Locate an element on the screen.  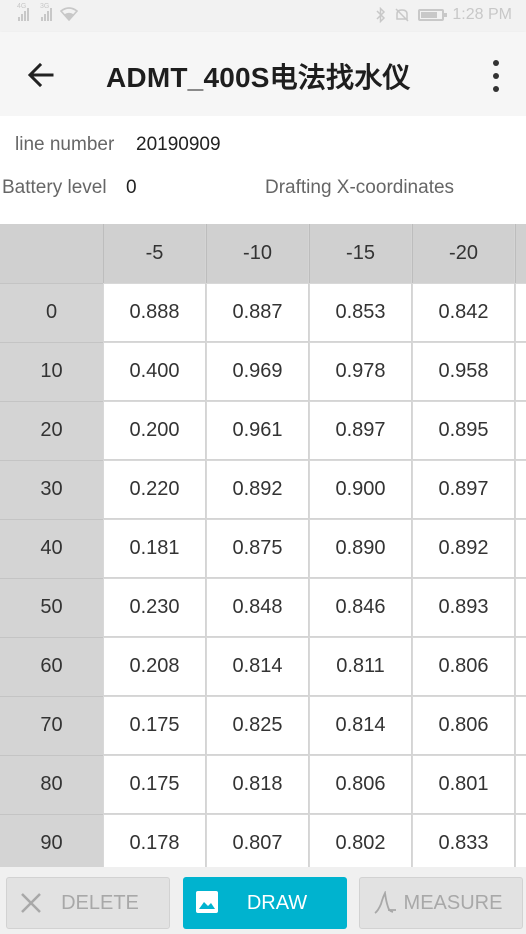
table-cell: 0.181 is located at coordinates (154, 548).